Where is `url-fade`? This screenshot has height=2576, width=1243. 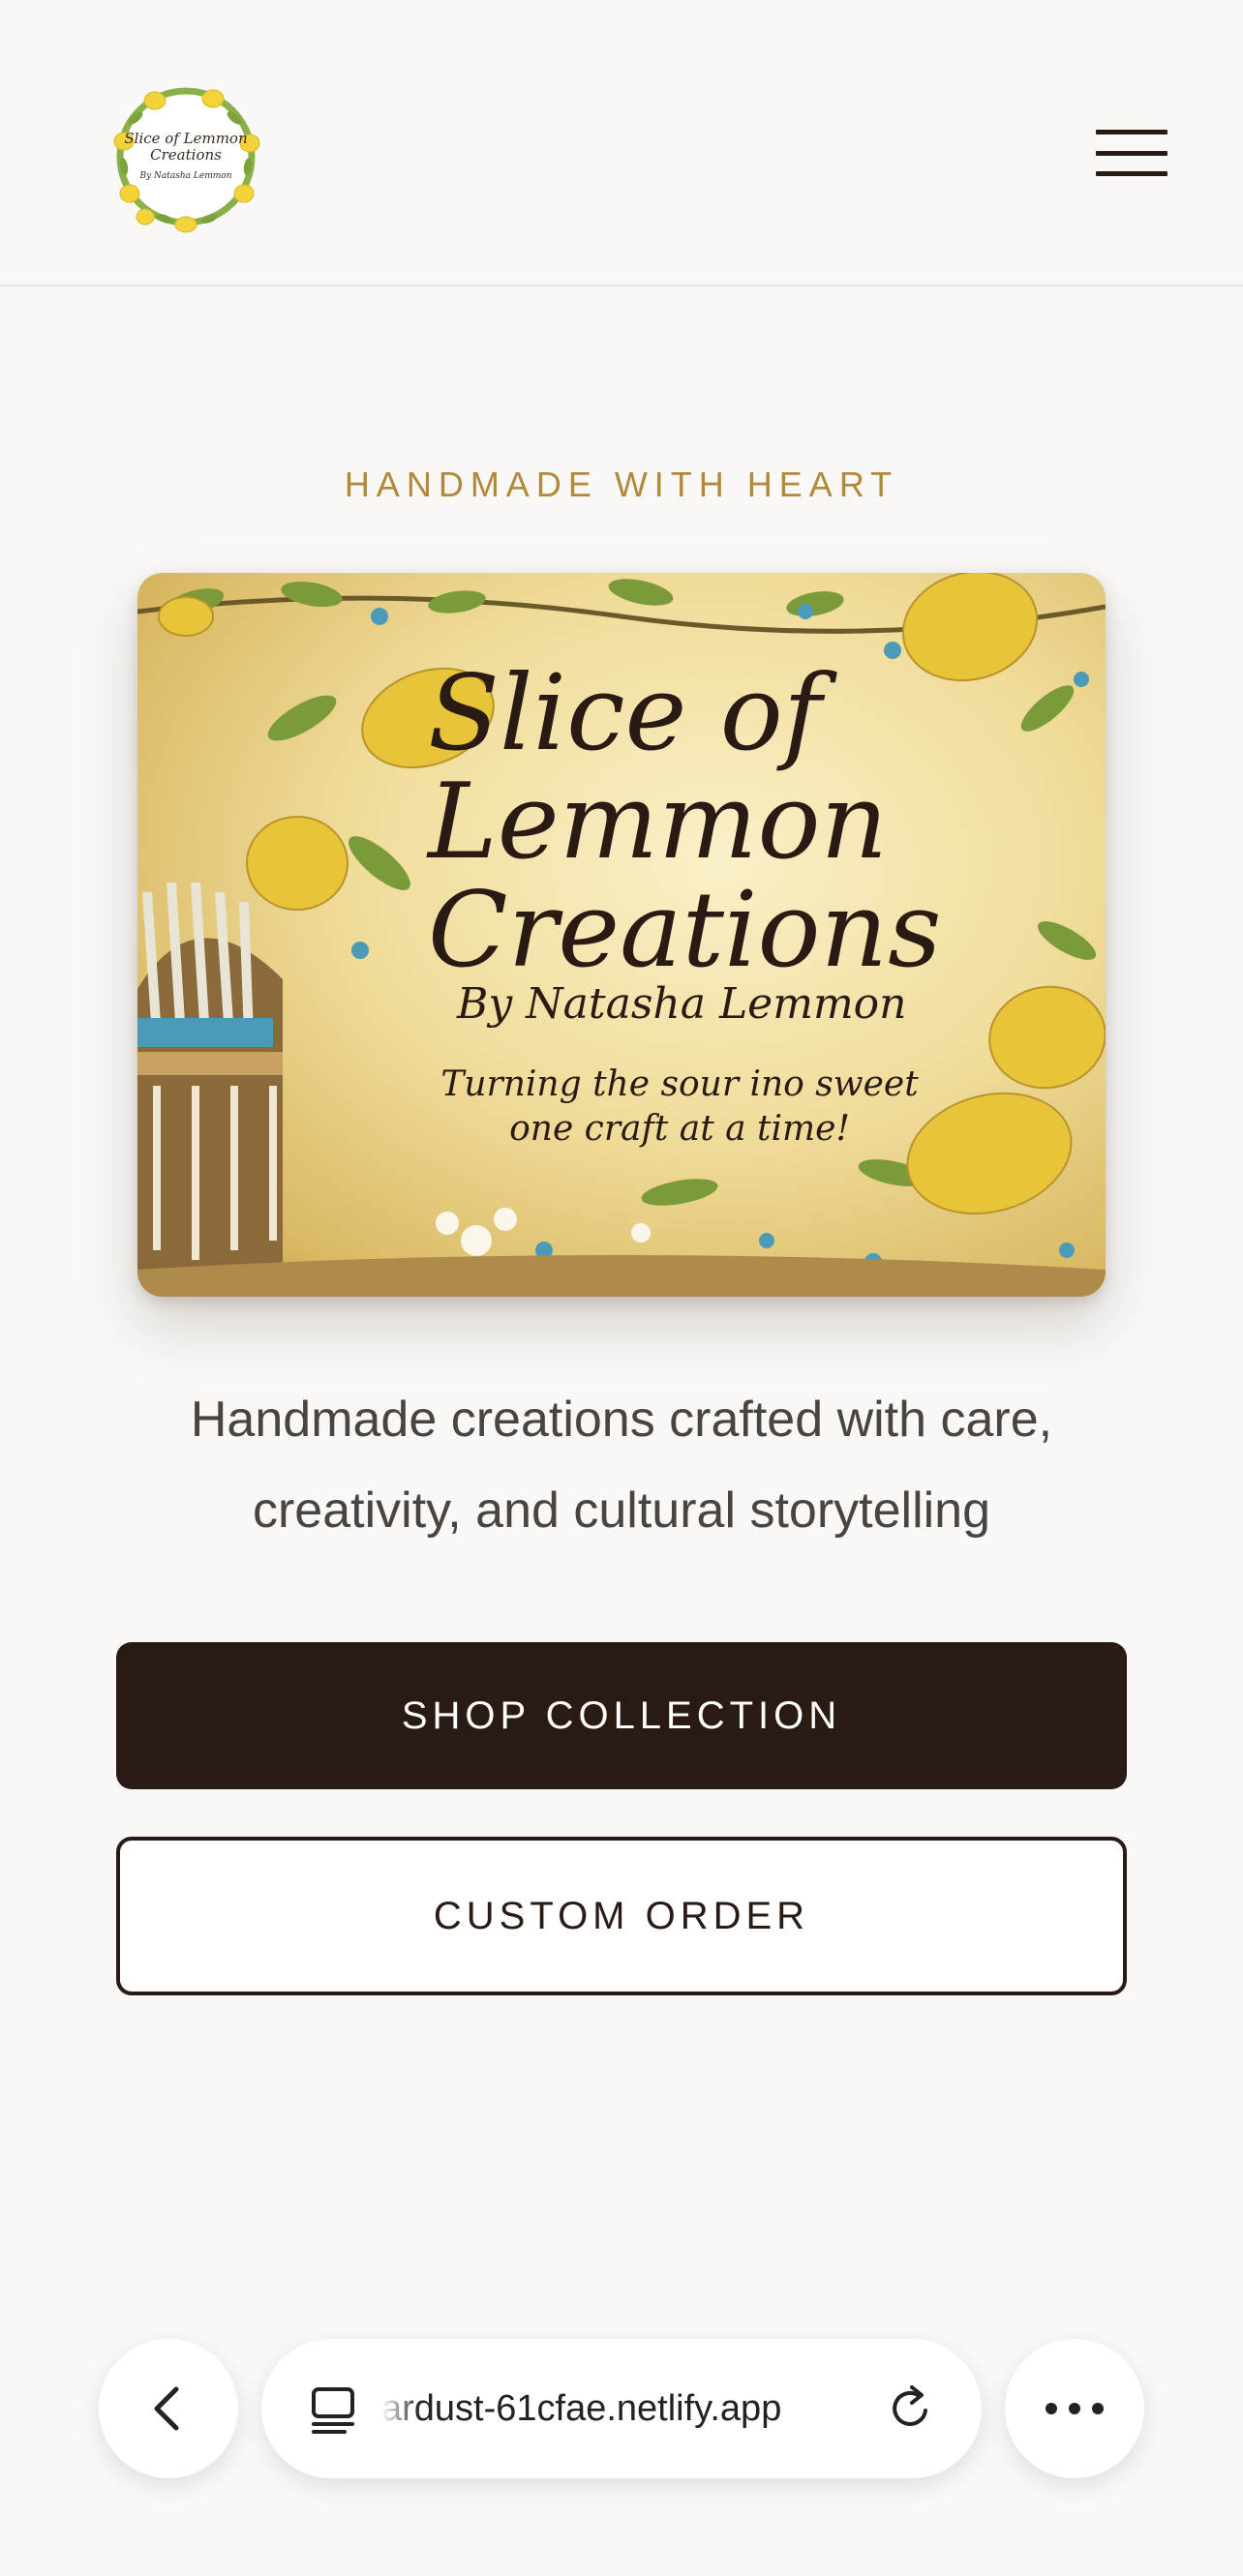 url-fade is located at coordinates (400, 2408).